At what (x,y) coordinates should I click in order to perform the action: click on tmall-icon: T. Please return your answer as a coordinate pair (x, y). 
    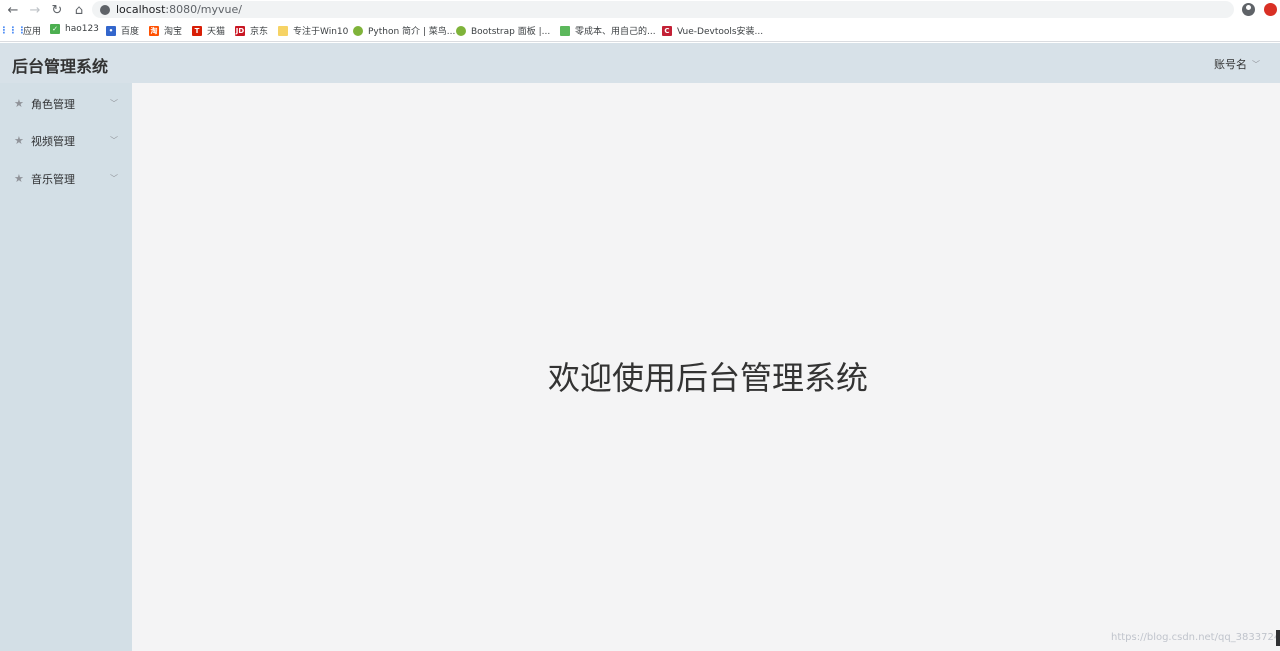
    Looking at the image, I should click on (197, 30).